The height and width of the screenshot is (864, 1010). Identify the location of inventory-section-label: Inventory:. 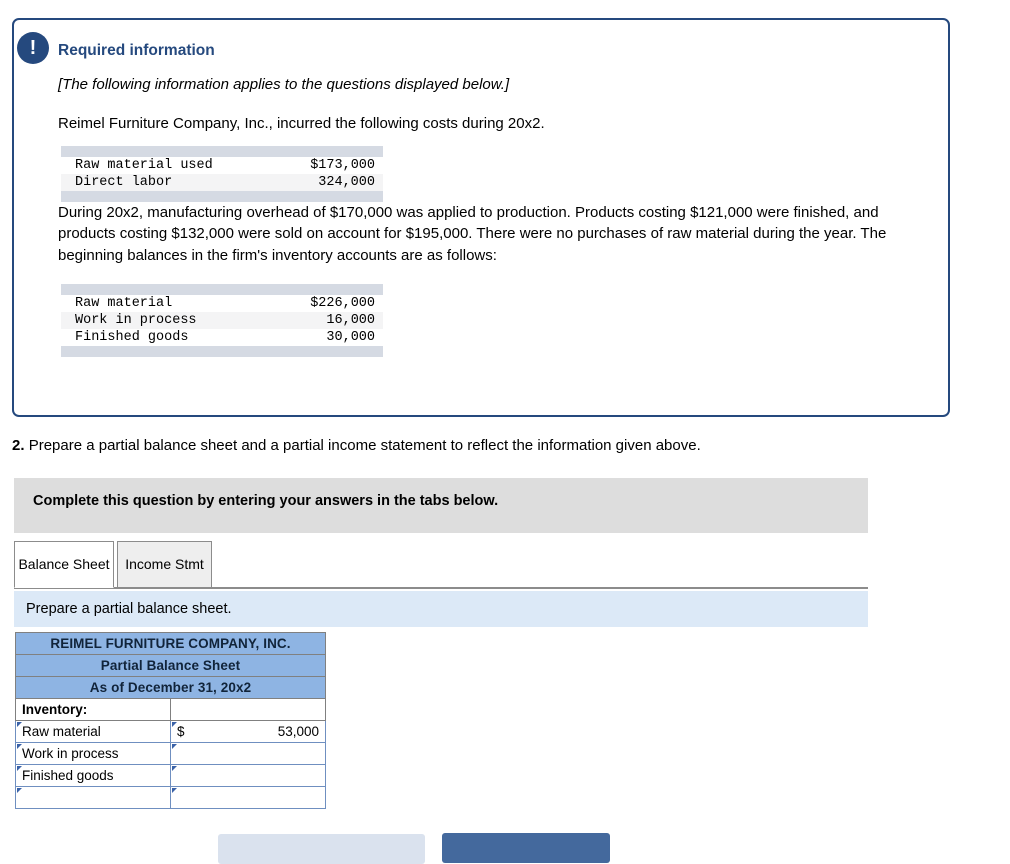
(93, 709).